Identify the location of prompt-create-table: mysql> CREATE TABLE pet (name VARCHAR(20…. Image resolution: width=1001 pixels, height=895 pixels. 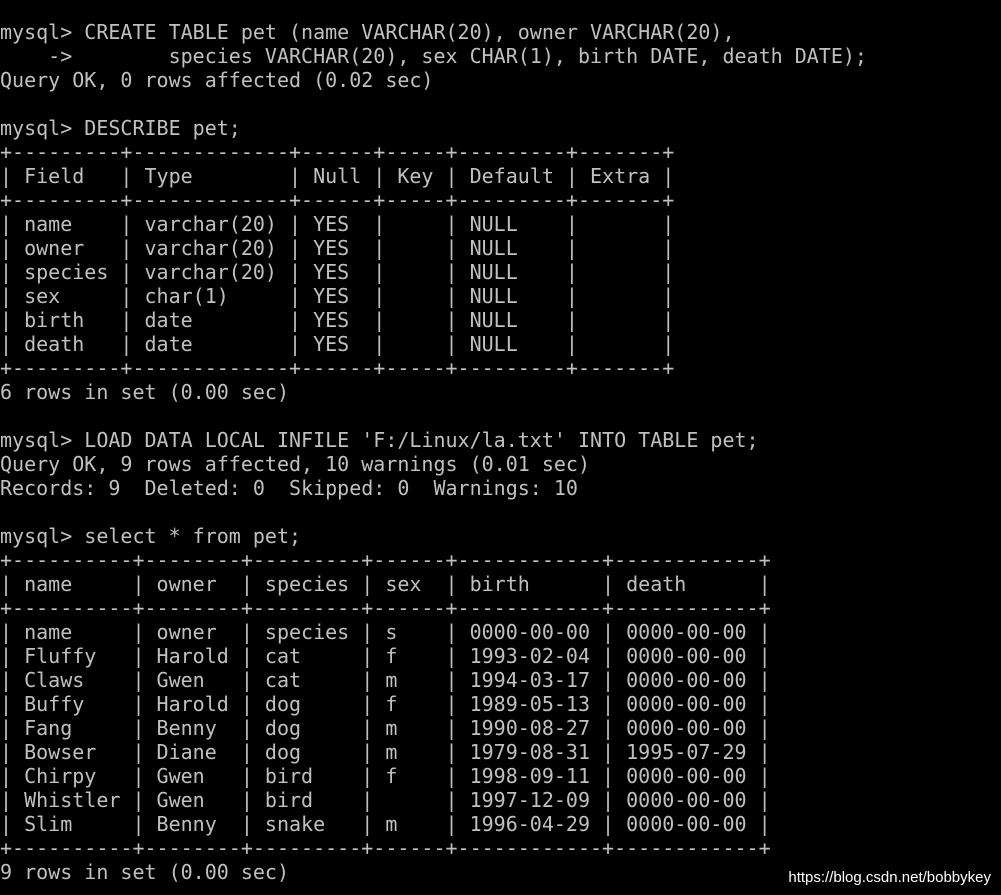
(367, 32).